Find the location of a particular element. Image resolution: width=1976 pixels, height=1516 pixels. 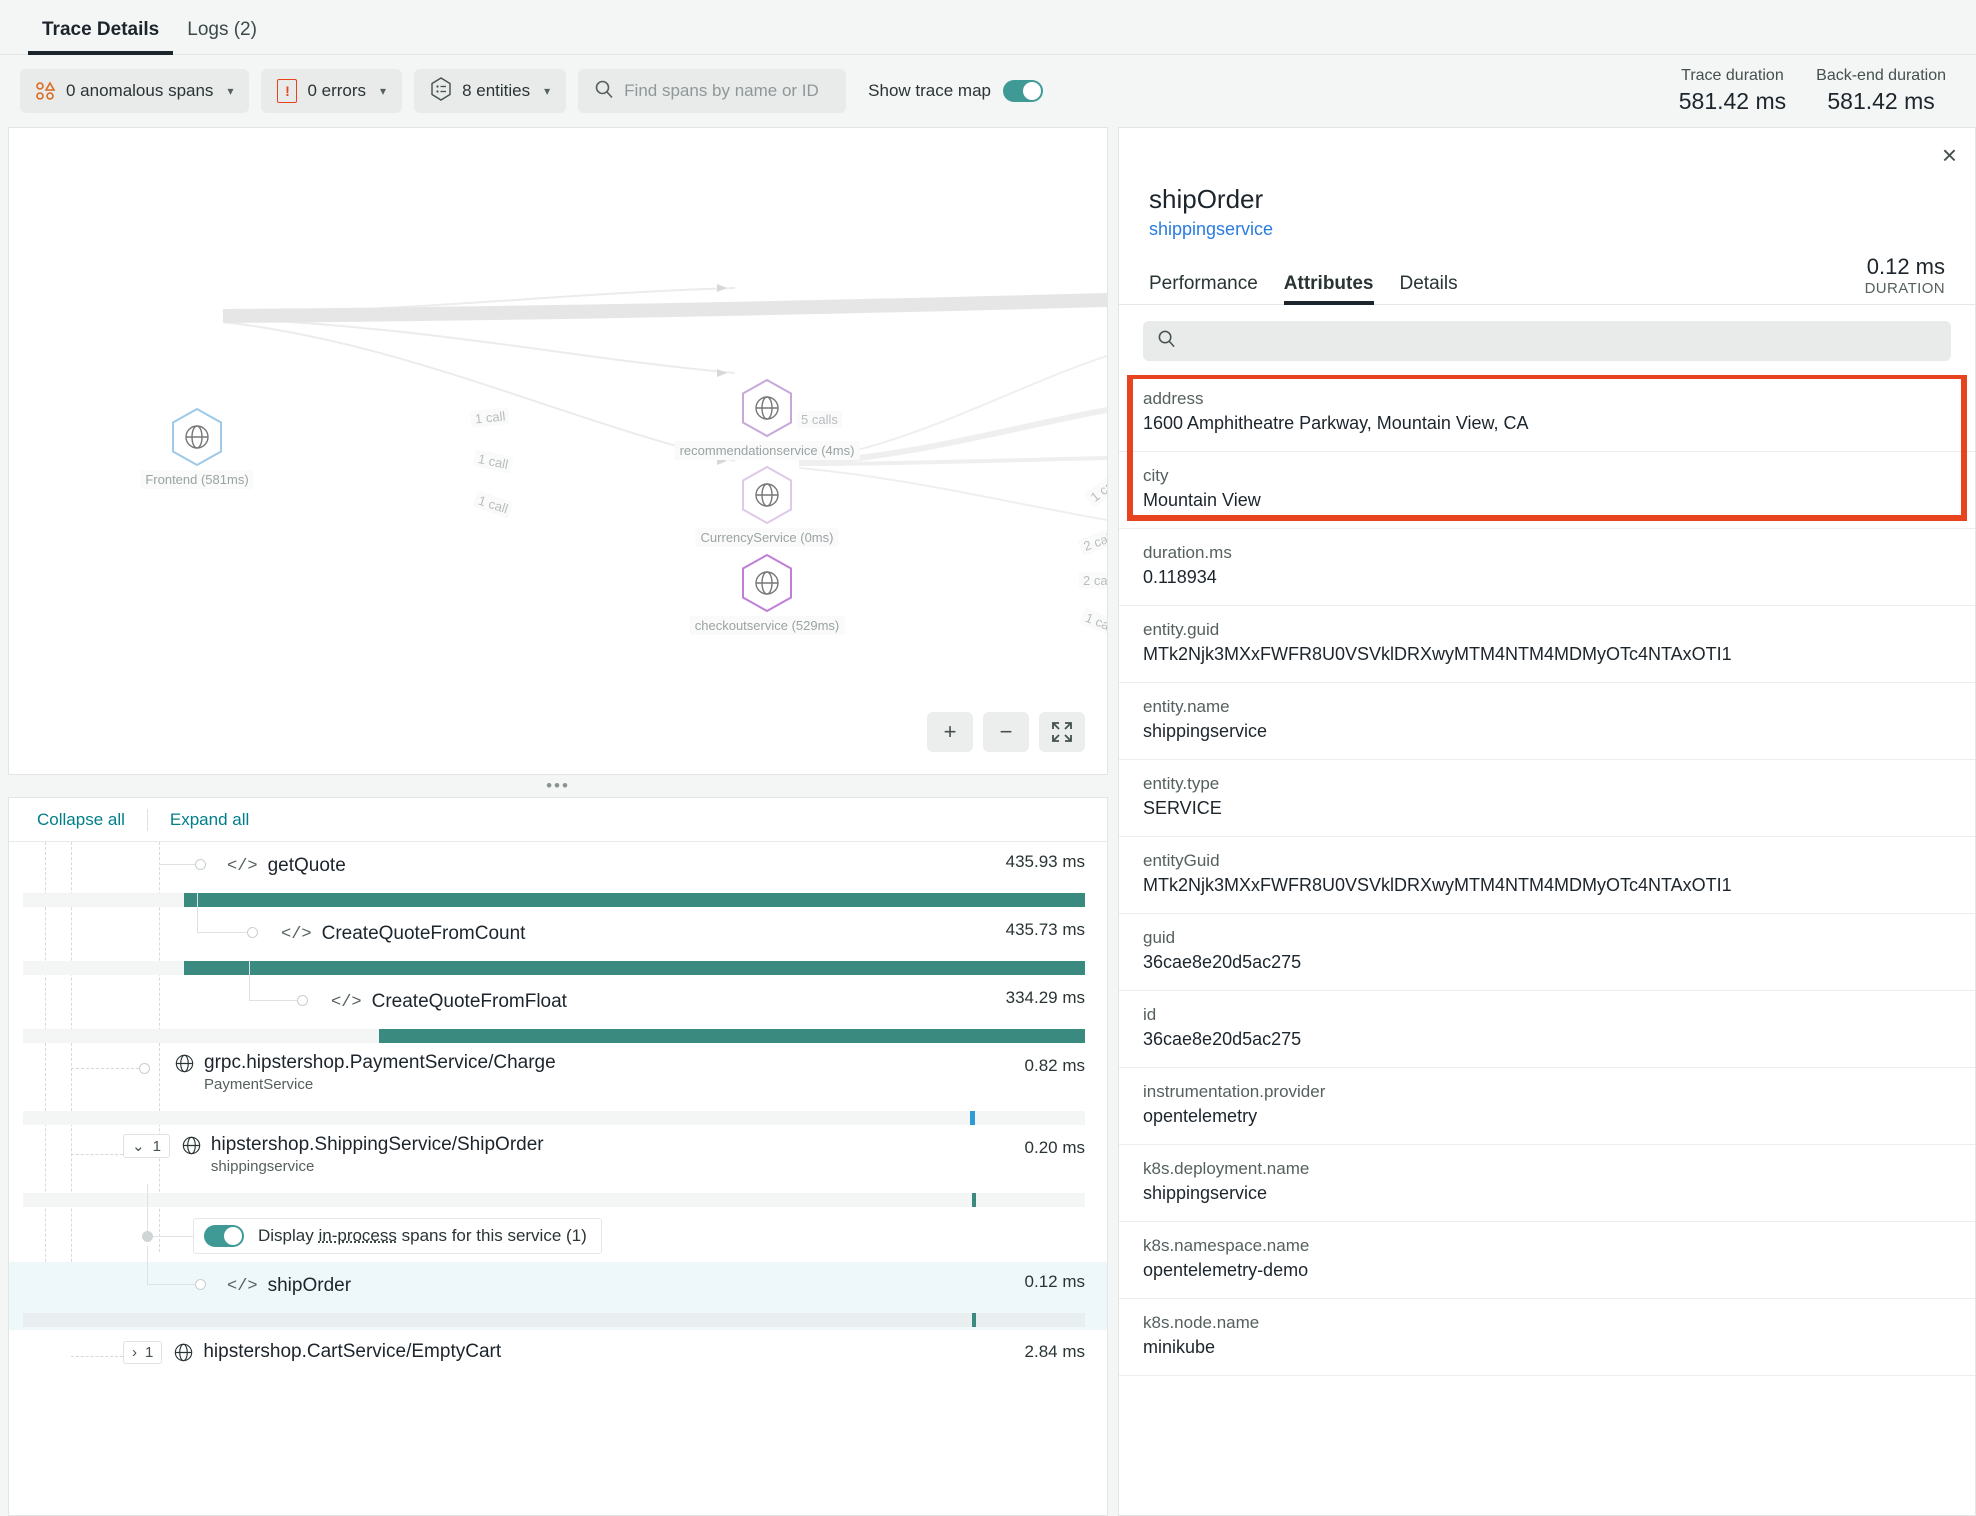

fit-to-screen-button is located at coordinates (1062, 732).